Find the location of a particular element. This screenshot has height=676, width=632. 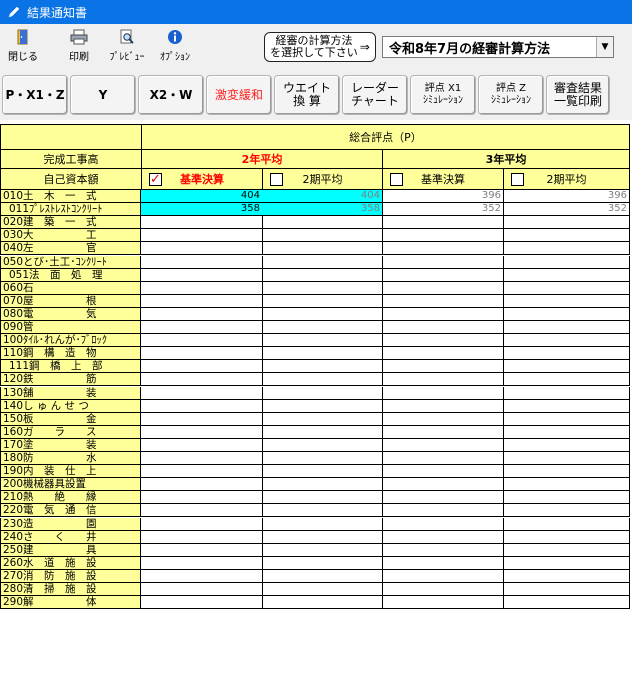

preview-button: ﾌﾟﾚﾋﾞｭｰ is located at coordinates (127, 46).